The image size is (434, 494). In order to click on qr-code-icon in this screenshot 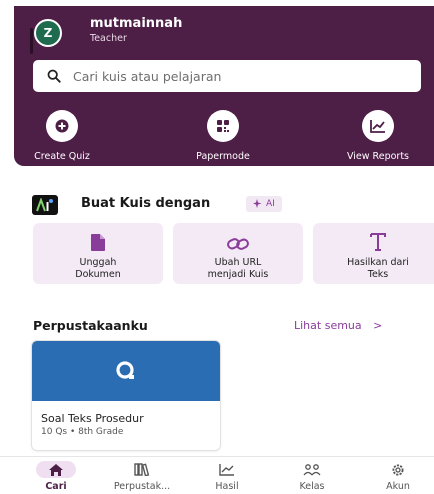, I will do `click(223, 126)`.